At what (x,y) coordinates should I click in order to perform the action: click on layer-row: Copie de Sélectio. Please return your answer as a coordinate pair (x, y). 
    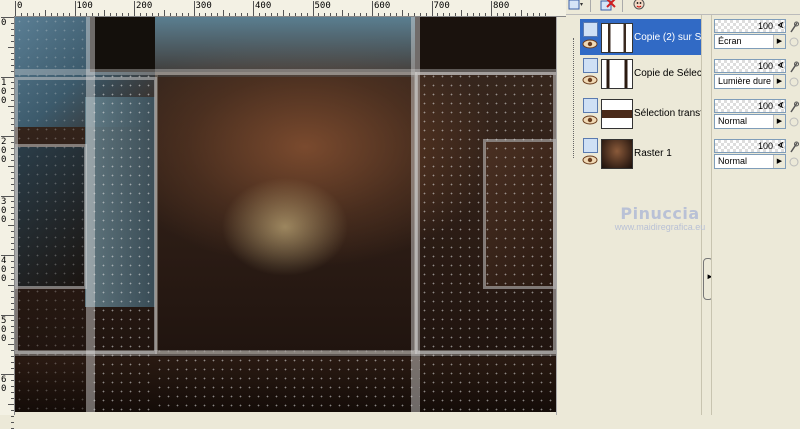
    Looking at the image, I should click on (640, 73).